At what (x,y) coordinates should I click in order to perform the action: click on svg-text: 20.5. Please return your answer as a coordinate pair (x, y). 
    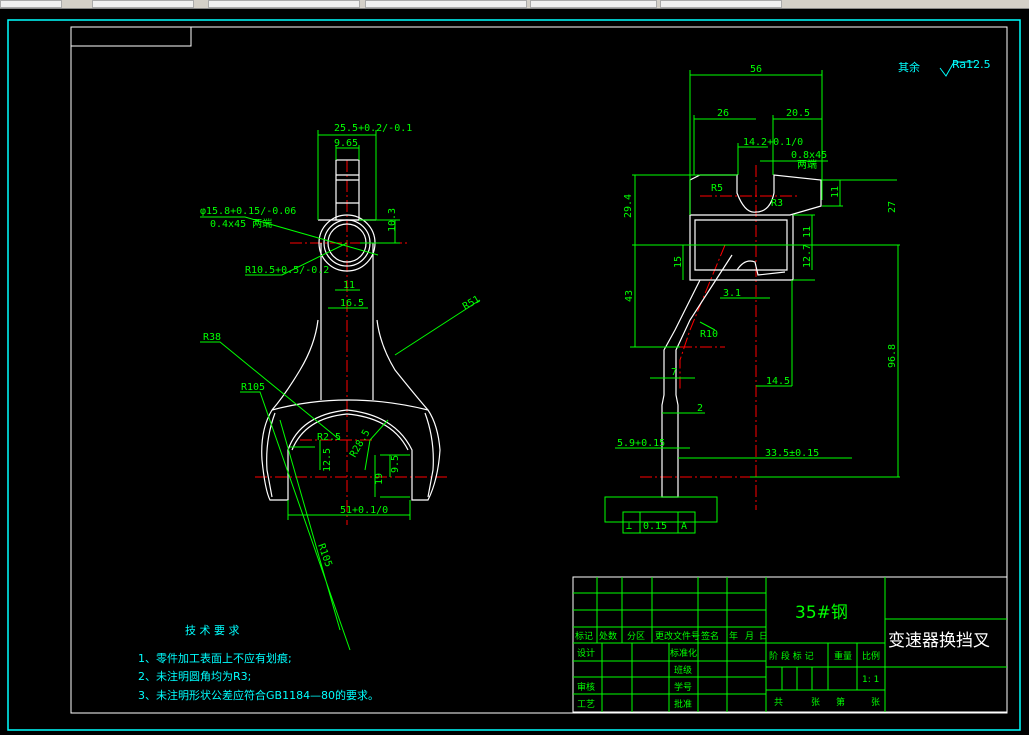
    Looking at the image, I should click on (798, 113).